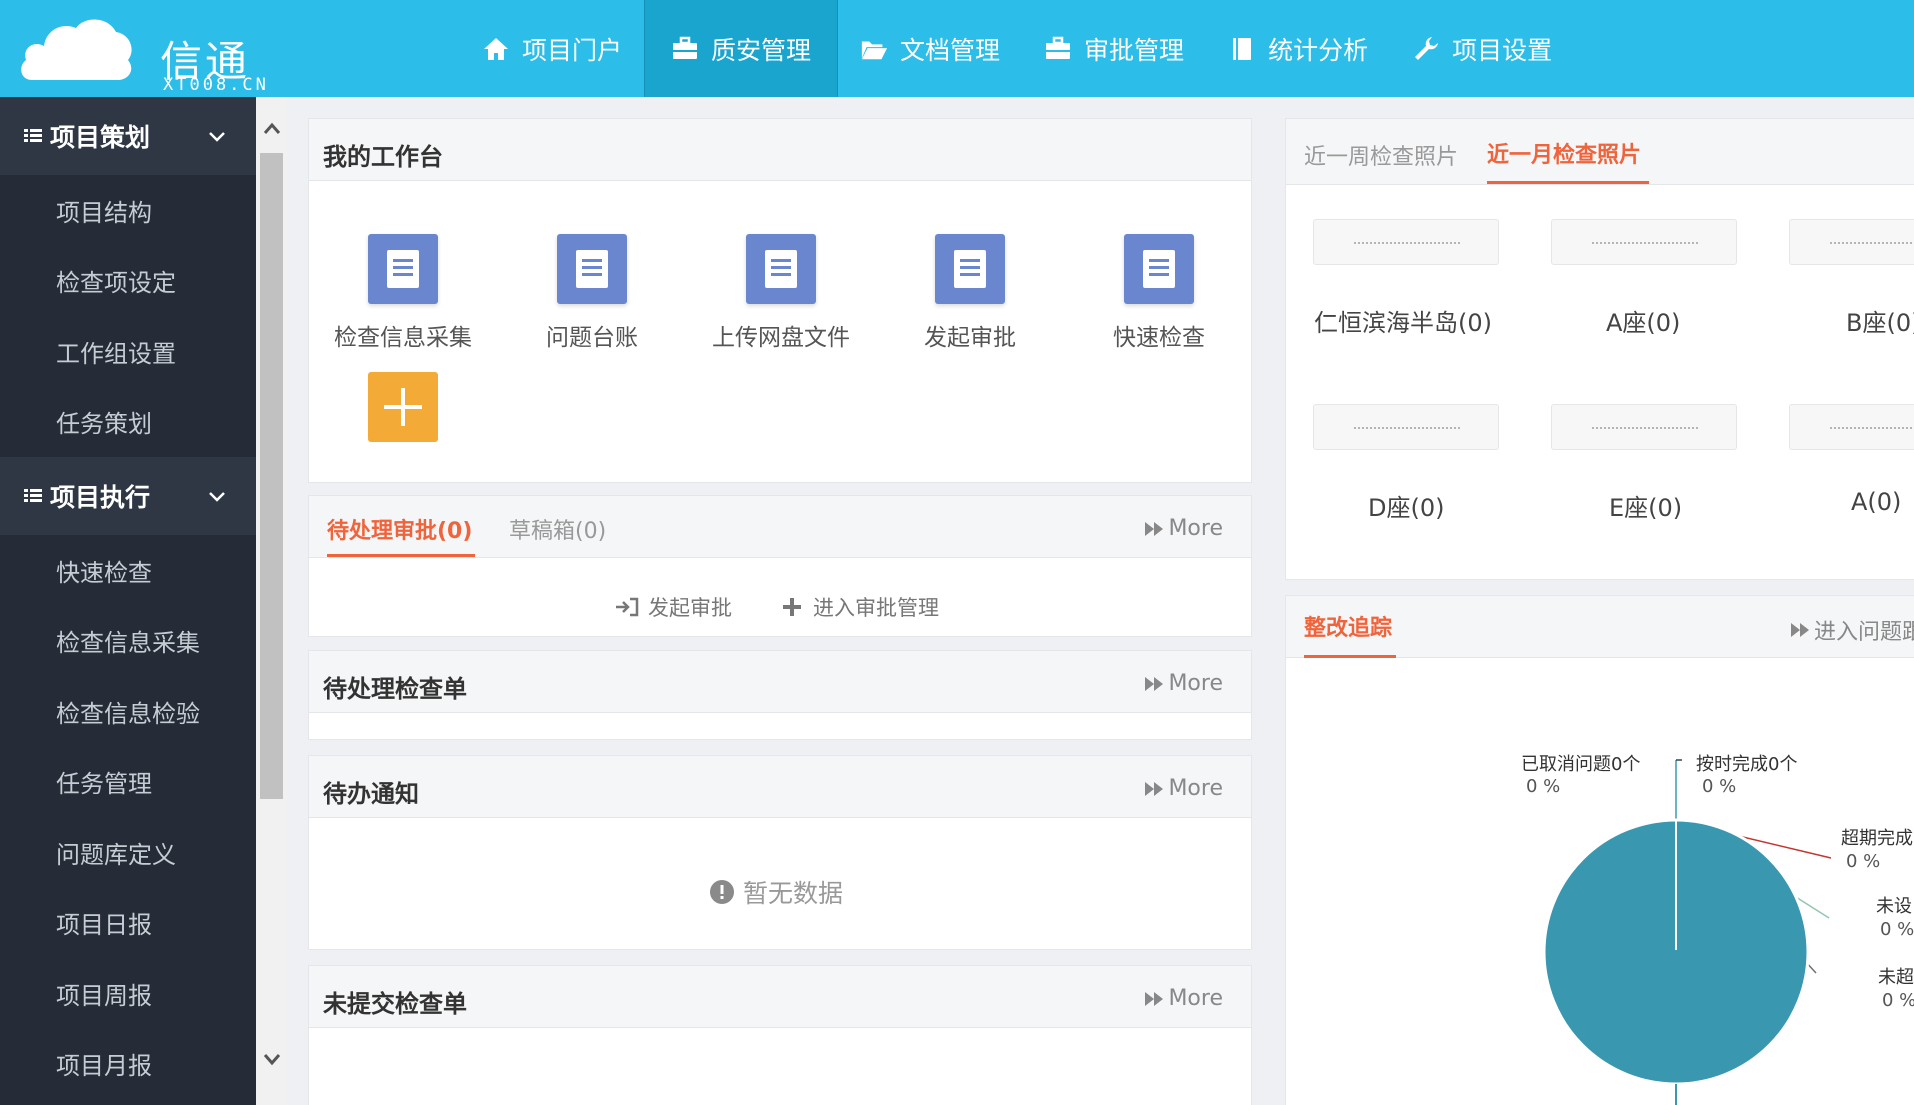 Image resolution: width=1914 pixels, height=1105 pixels. What do you see at coordinates (1747, 764) in the screenshot?
I see `pie-label-ontime: 按时完成0个` at bounding box center [1747, 764].